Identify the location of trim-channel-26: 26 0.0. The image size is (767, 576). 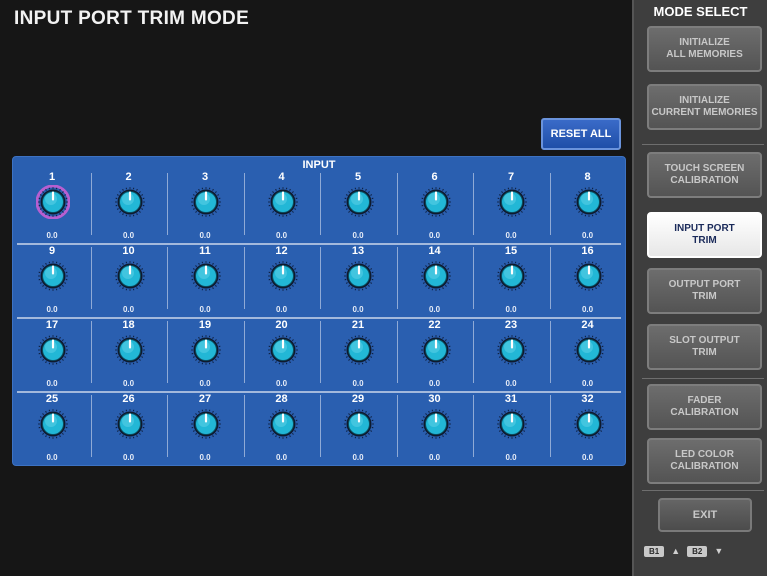
(128, 430).